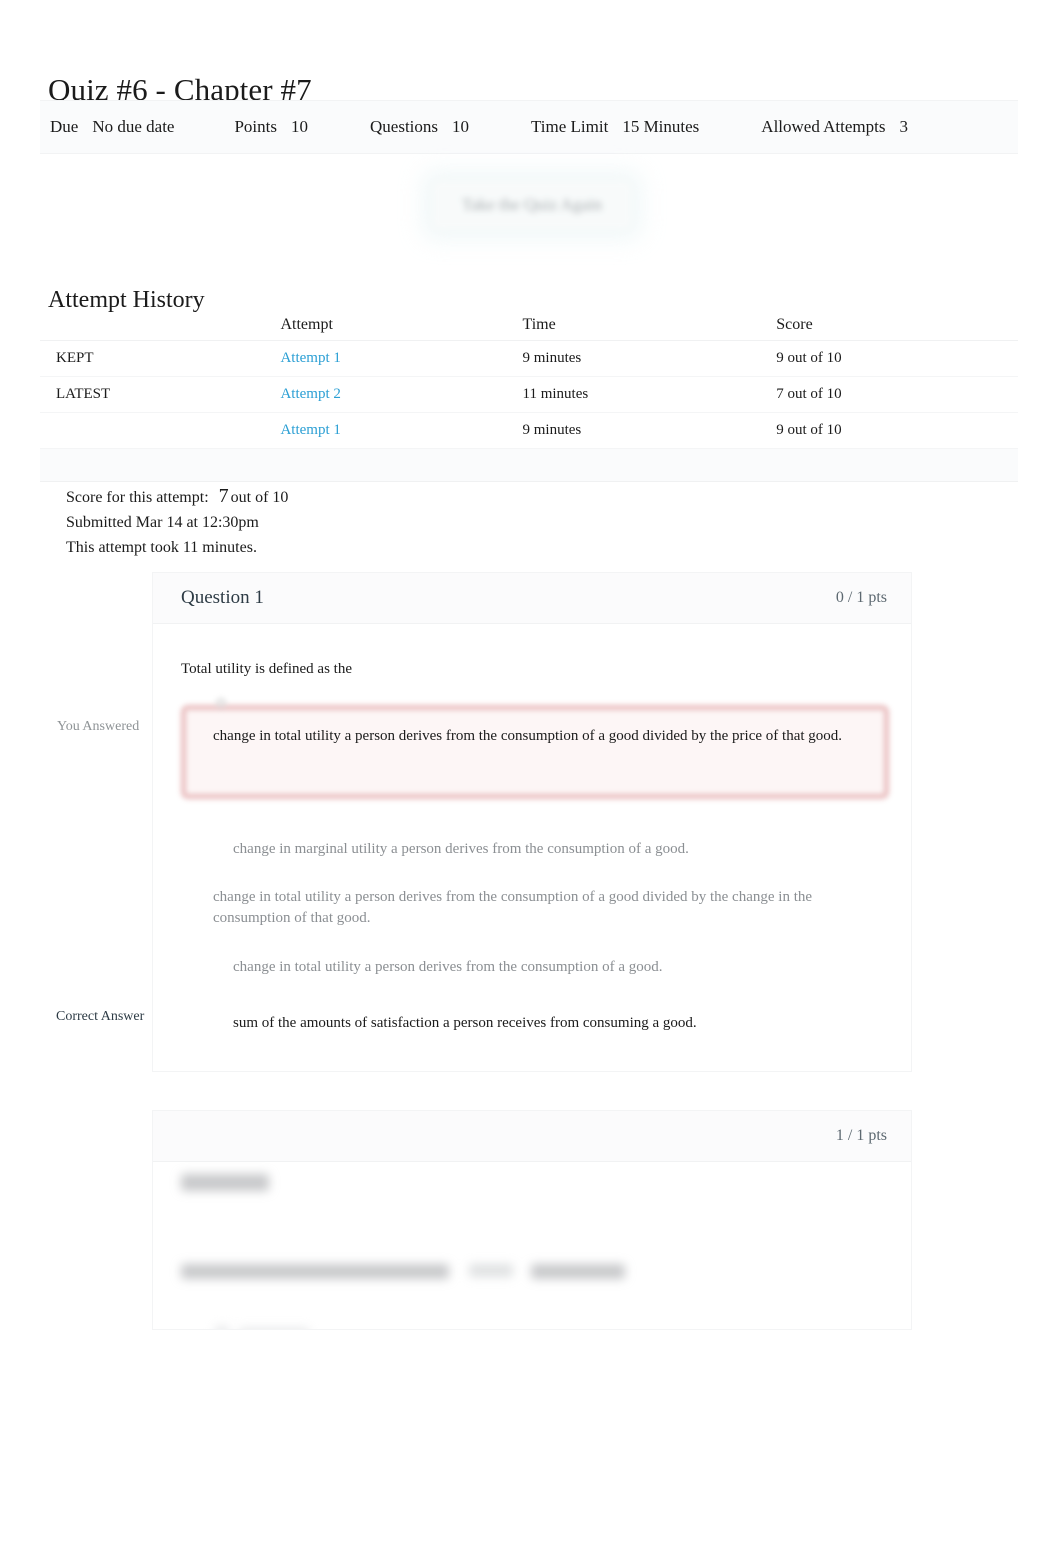 This screenshot has width=1062, height=1561. Describe the element at coordinates (221, 703) in the screenshot. I see `radio-icon` at that location.